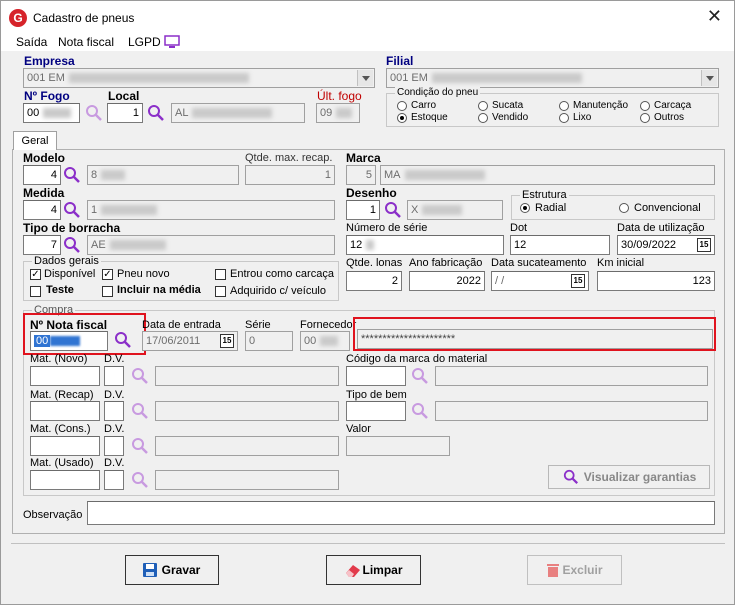 The height and width of the screenshot is (605, 735). Describe the element at coordinates (172, 42) in the screenshot. I see `monitor-icon` at that location.